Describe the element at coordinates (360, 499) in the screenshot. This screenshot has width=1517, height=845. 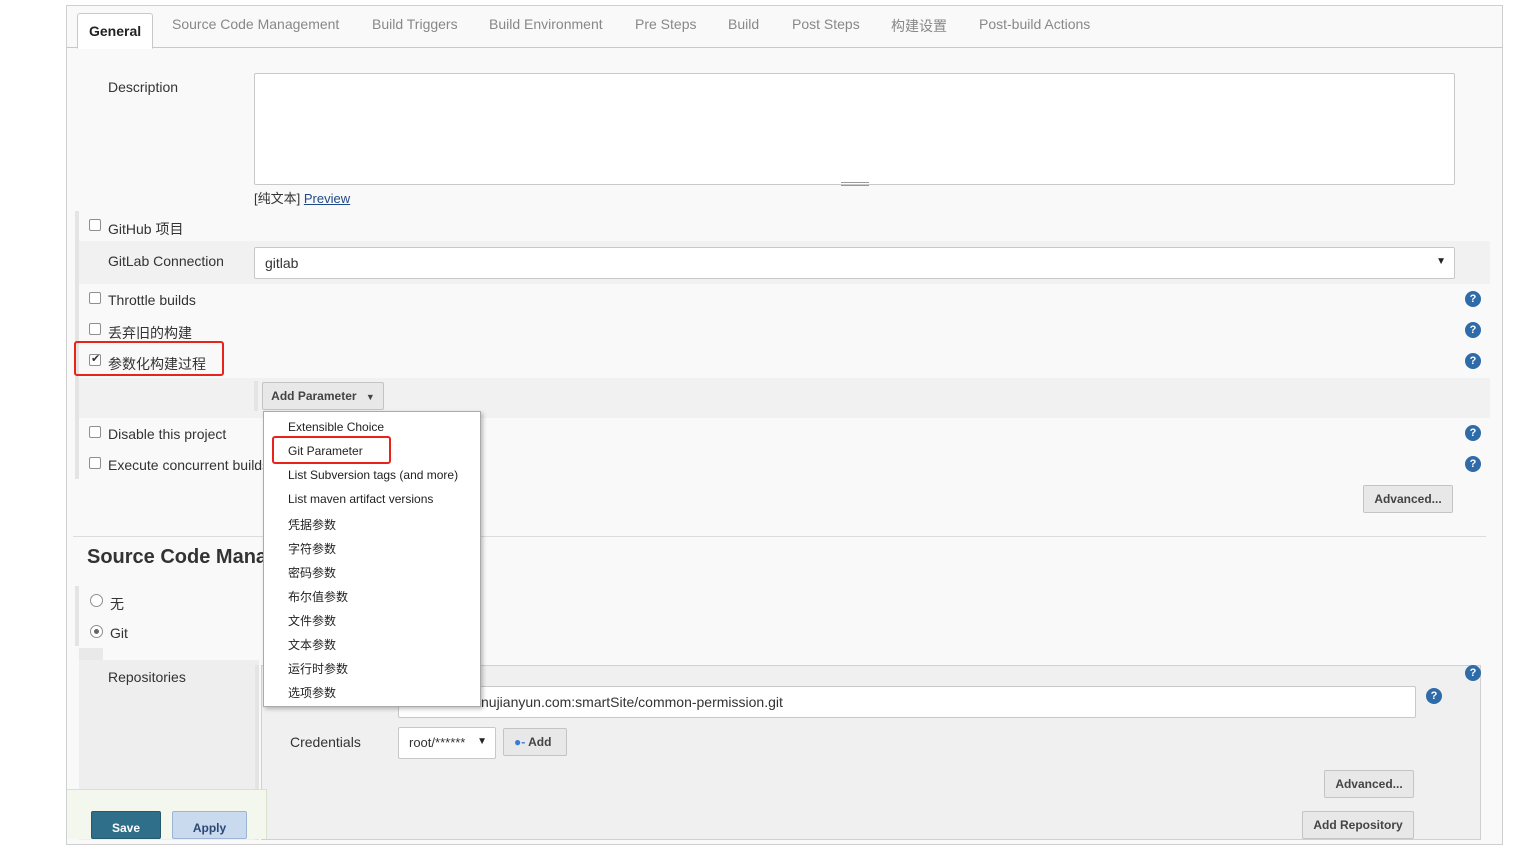
I see `menu-item-list-maven-artifact-versions: List maven artifact versions` at that location.